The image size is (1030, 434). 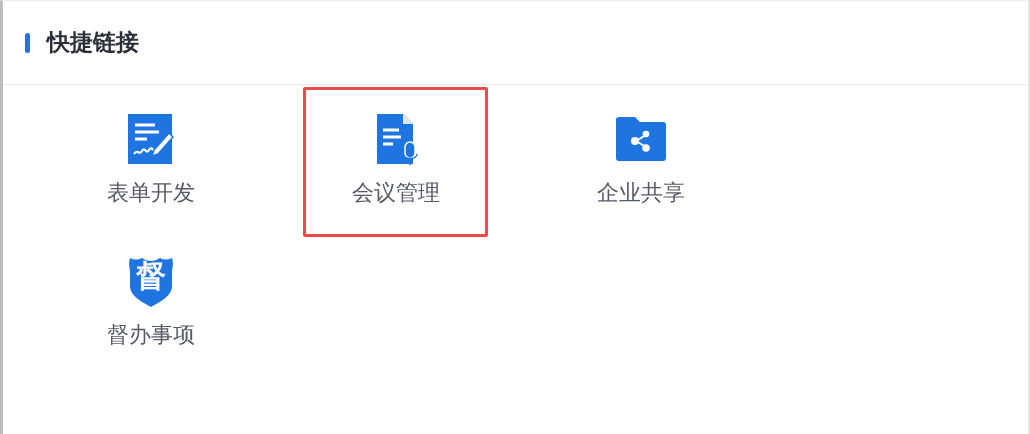 I want to click on accent-bar, so click(x=27, y=42).